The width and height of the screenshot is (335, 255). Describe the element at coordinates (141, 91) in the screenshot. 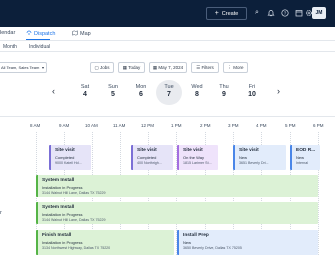

I see `day-mon: Mon 6` at that location.